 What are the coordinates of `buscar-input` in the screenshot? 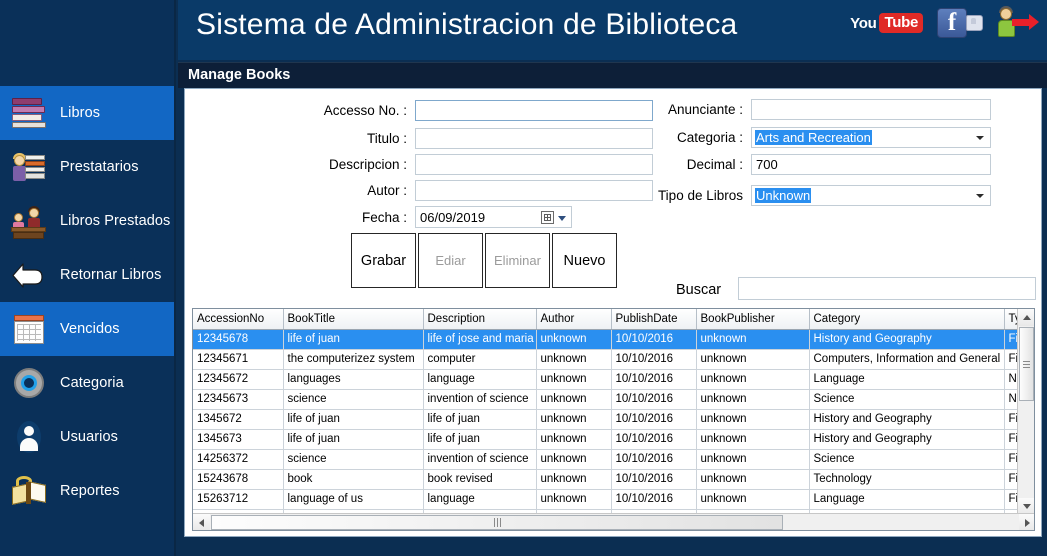 It's located at (887, 288).